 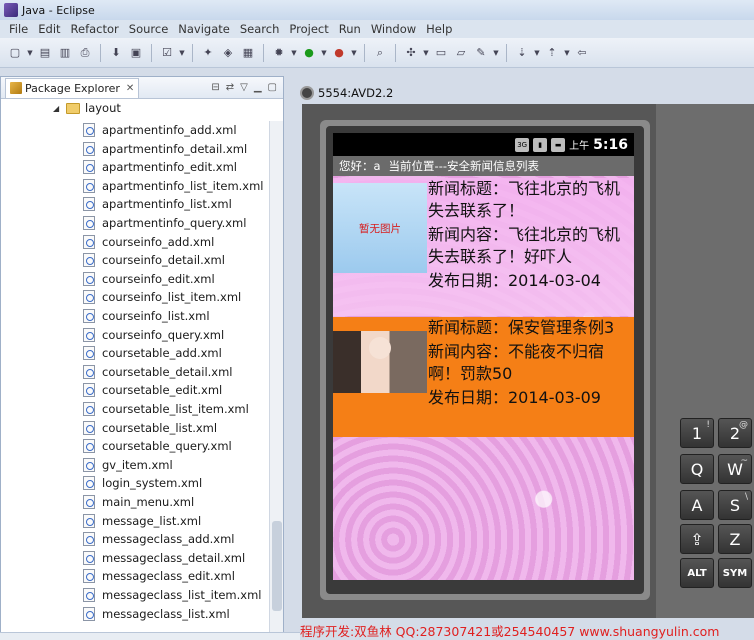 What do you see at coordinates (260, 29) in the screenshot?
I see `menu-search: Search` at bounding box center [260, 29].